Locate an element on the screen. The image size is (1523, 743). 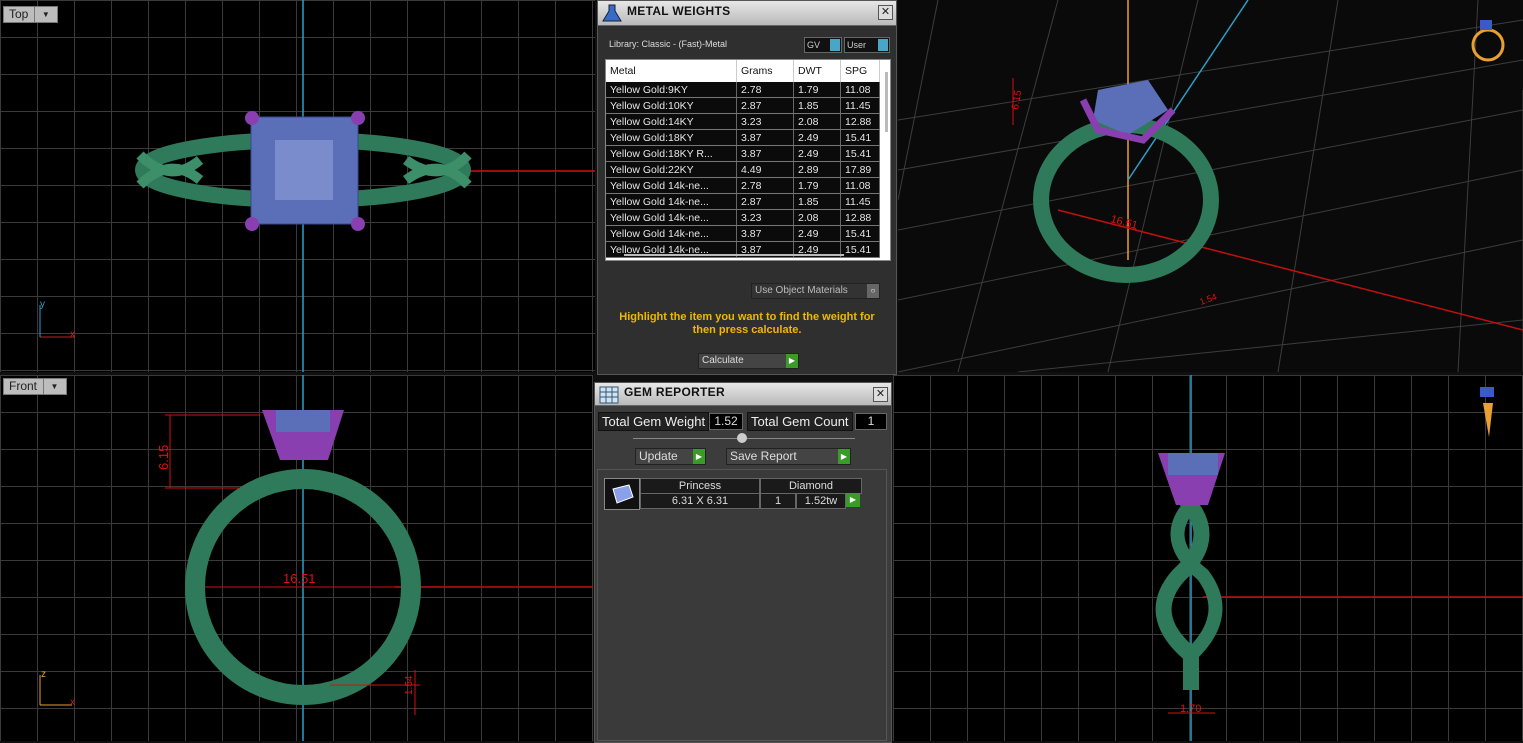
use-object-materials-label: Use Object Materials is located at coordinates (801, 290).